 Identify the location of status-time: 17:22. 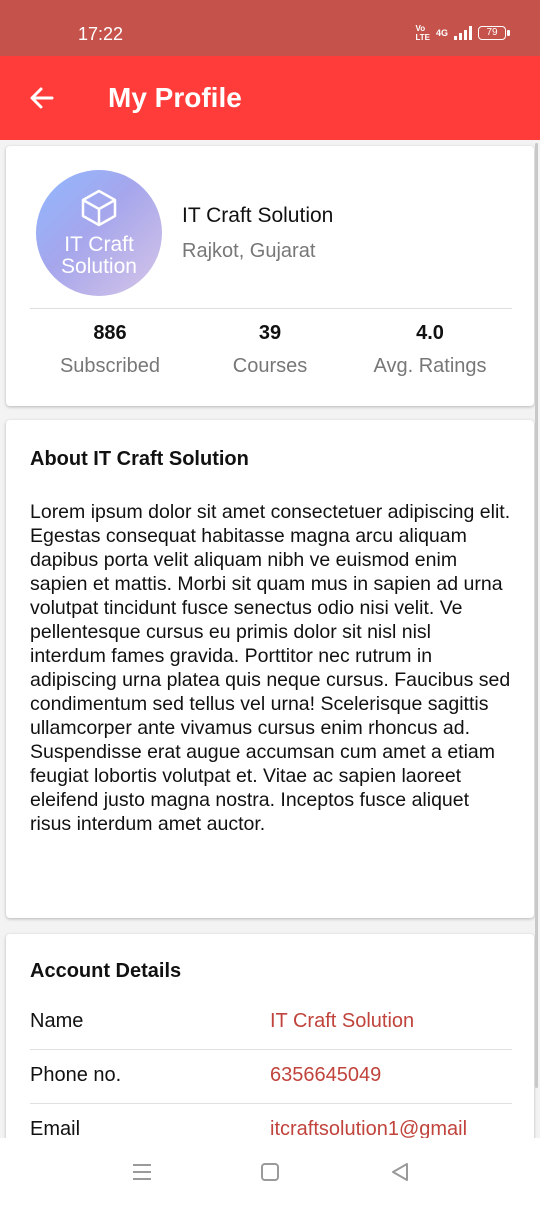
(101, 34).